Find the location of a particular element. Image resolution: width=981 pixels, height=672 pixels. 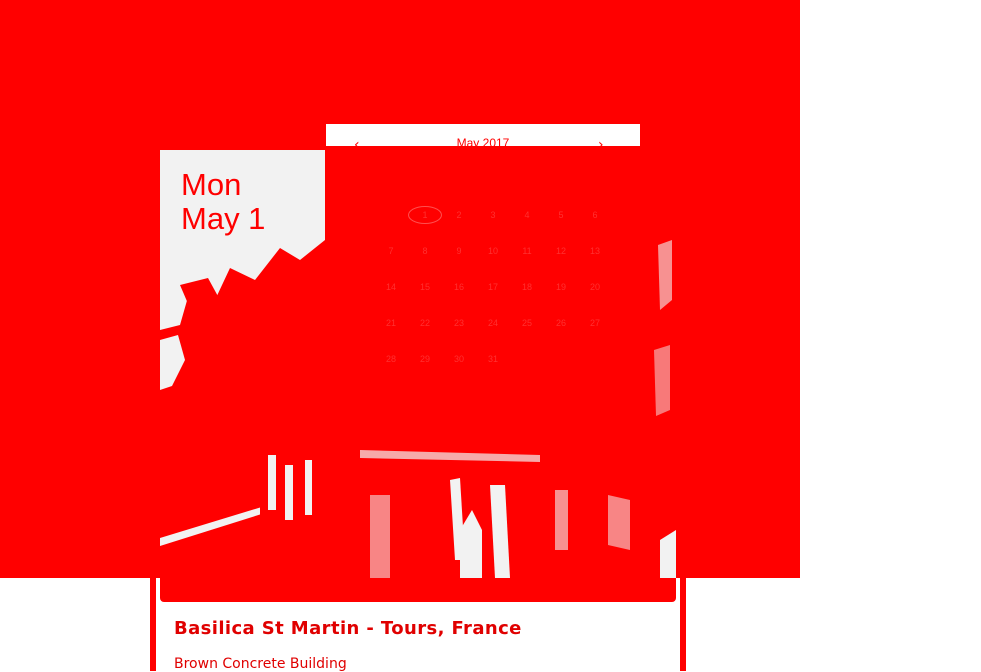

calendar-day: 7 is located at coordinates (391, 251).